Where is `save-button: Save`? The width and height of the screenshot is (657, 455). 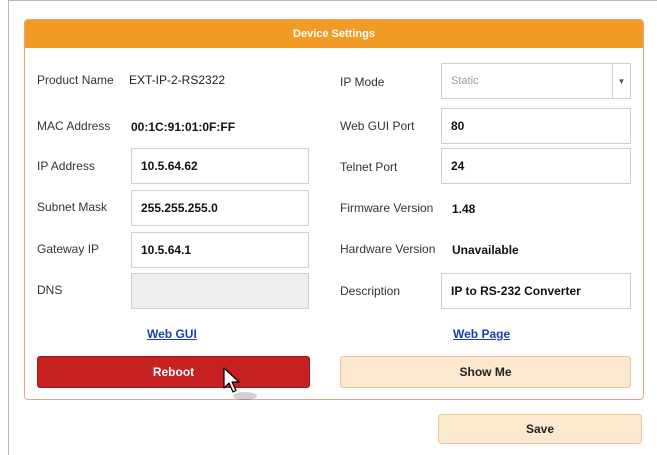 save-button: Save is located at coordinates (540, 429).